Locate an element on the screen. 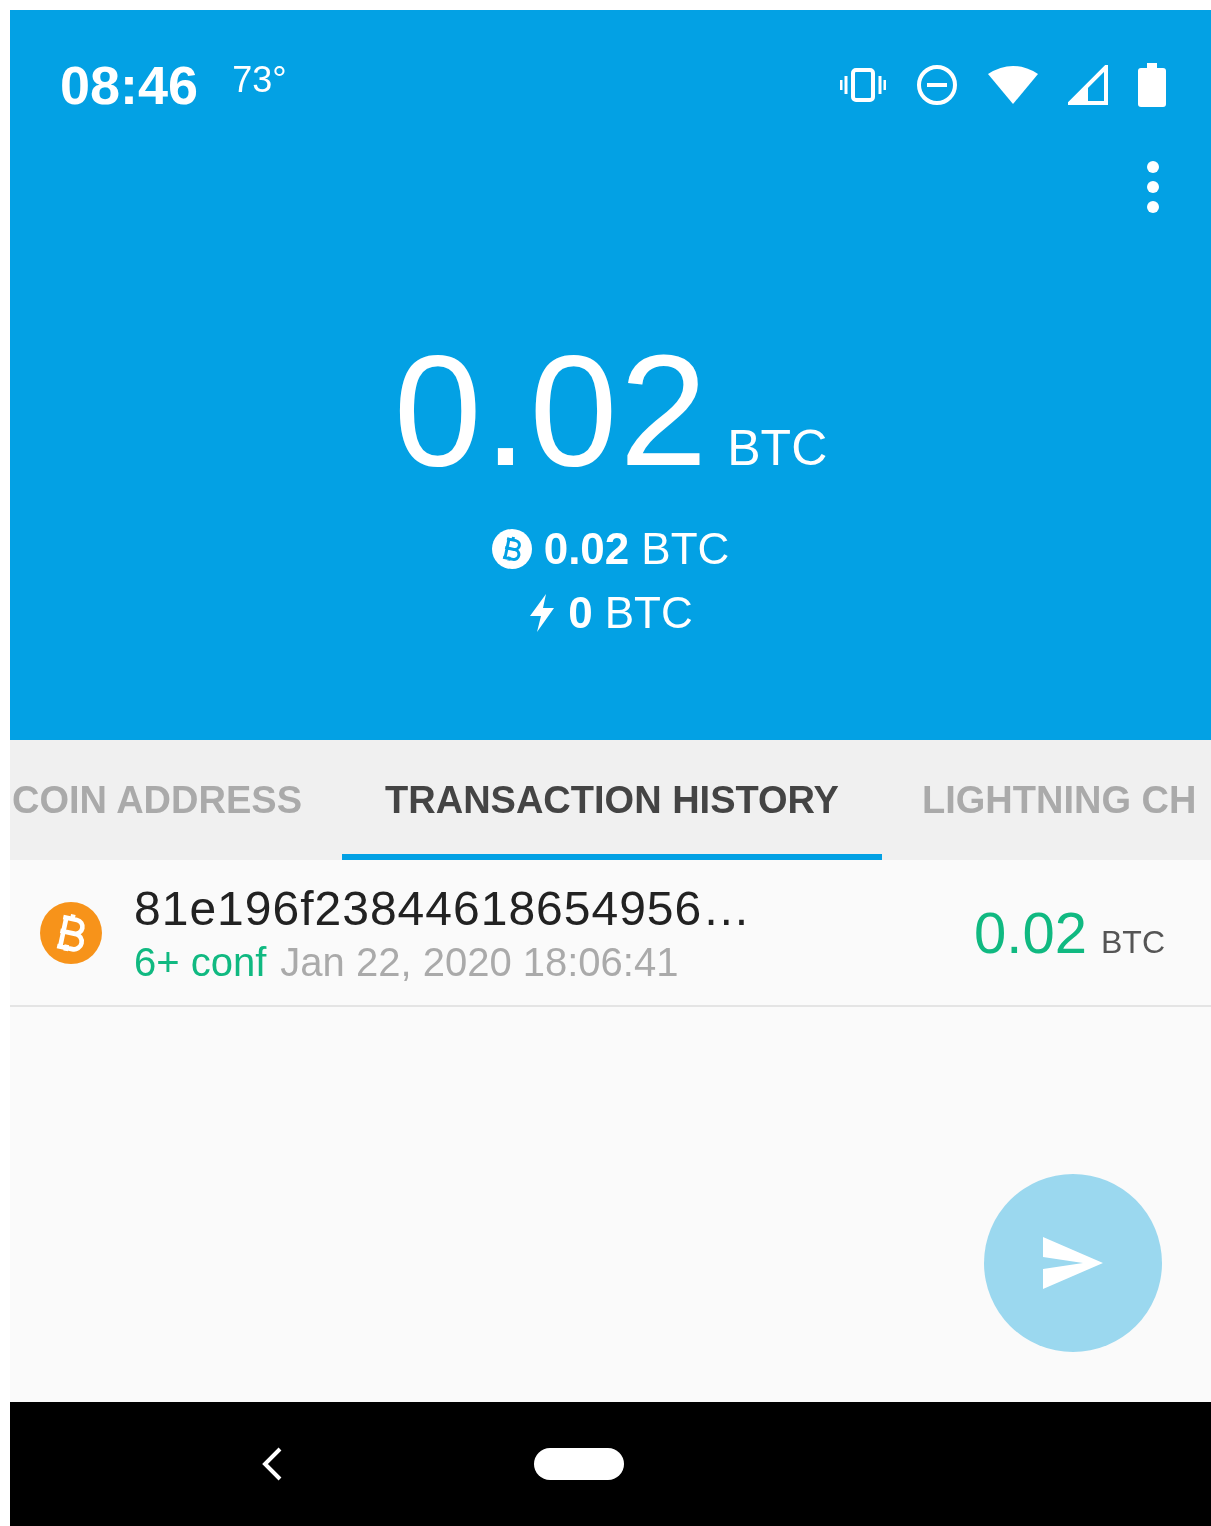 This screenshot has height=1526, width=1211. clock: 08:46 is located at coordinates (129, 85).